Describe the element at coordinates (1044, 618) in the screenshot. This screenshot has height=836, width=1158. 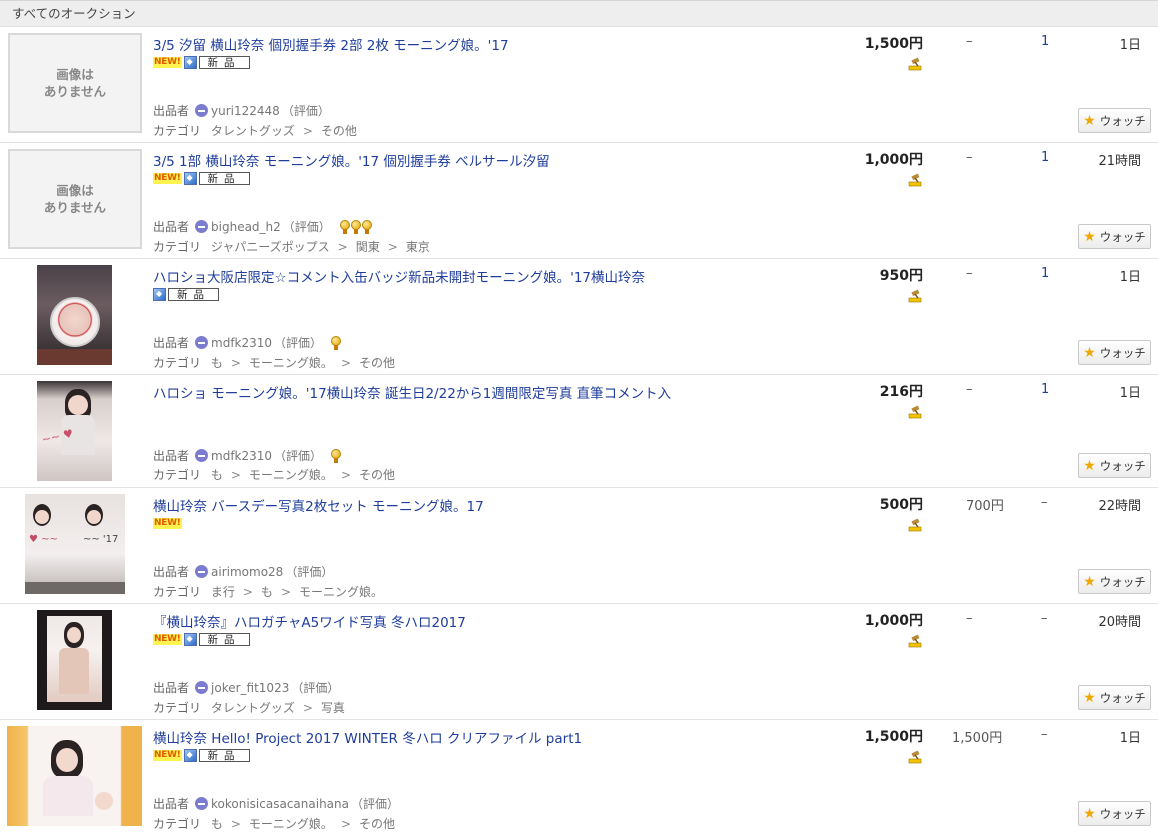
I see `bid-count: –` at that location.